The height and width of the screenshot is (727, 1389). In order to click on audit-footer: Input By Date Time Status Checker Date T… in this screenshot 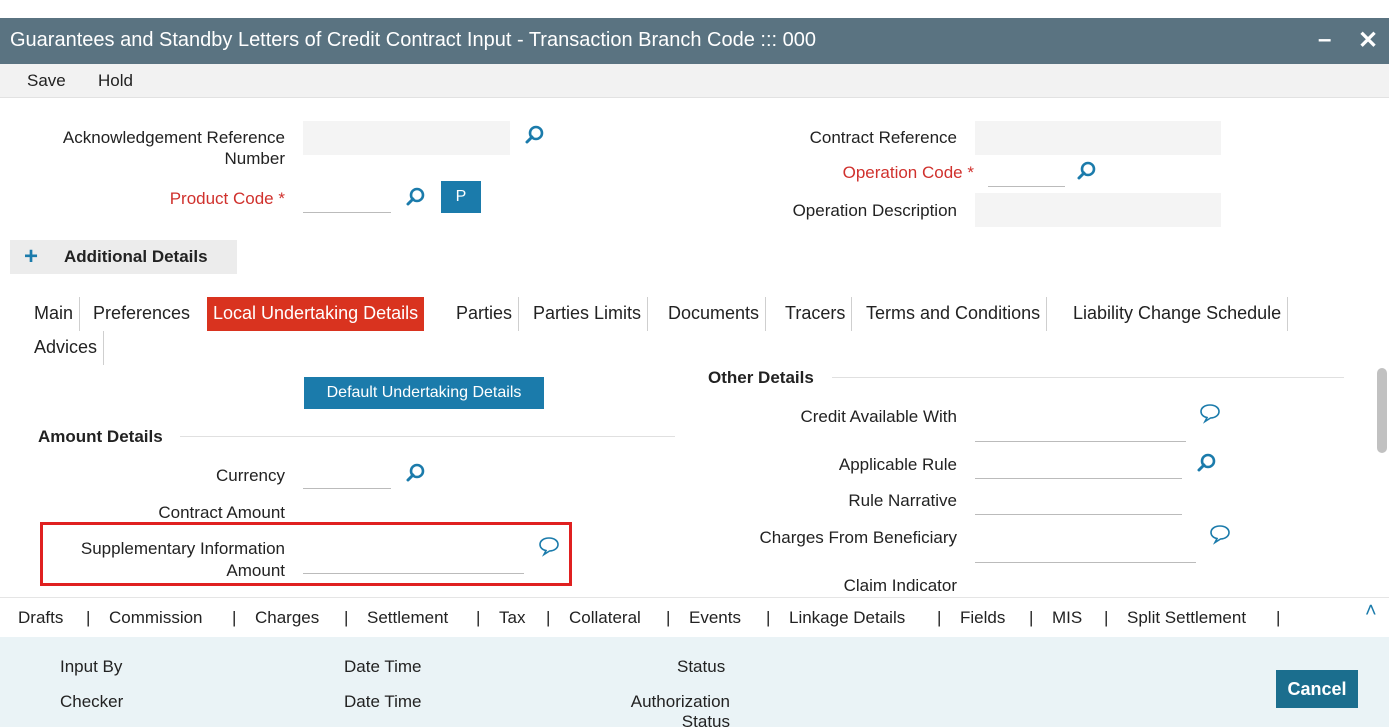, I will do `click(694, 682)`.